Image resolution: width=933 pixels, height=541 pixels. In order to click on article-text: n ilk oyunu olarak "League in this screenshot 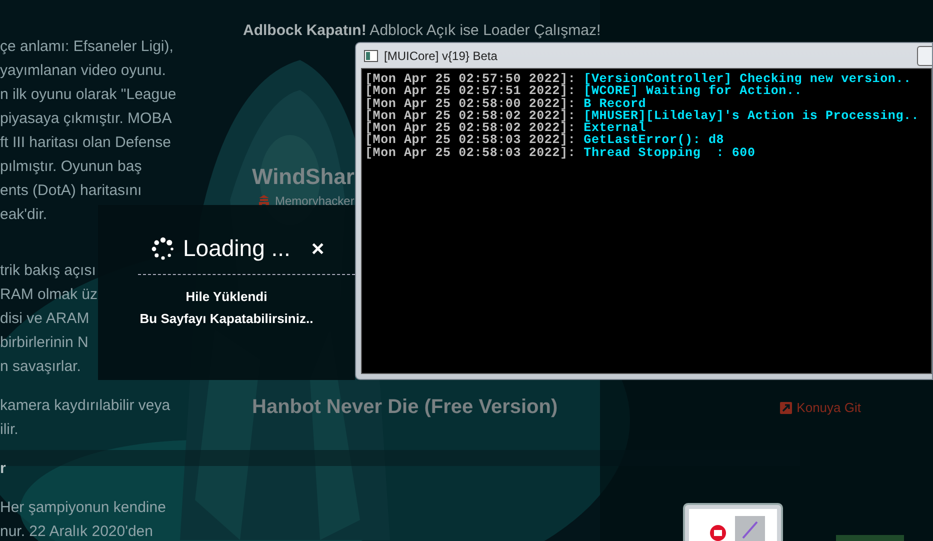, I will do `click(88, 95)`.